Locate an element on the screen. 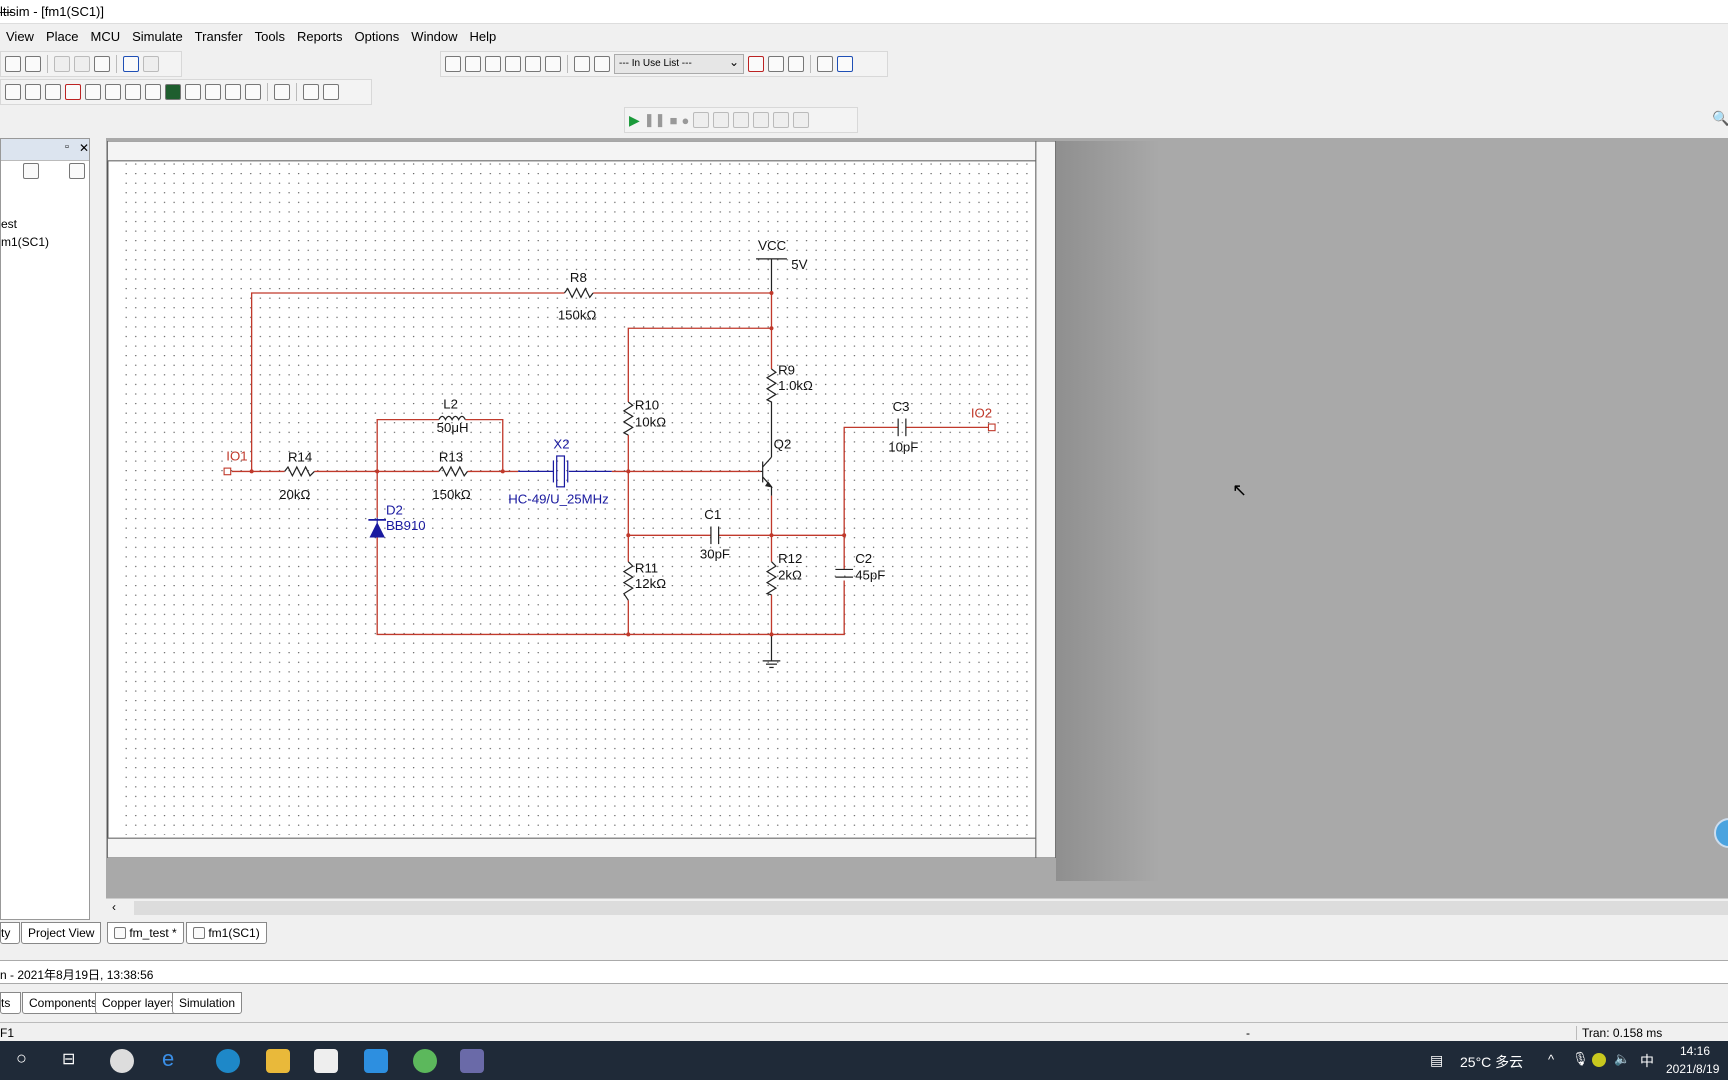 Image resolution: width=1728 pixels, height=1080 pixels. menu-help: Help is located at coordinates (483, 37).